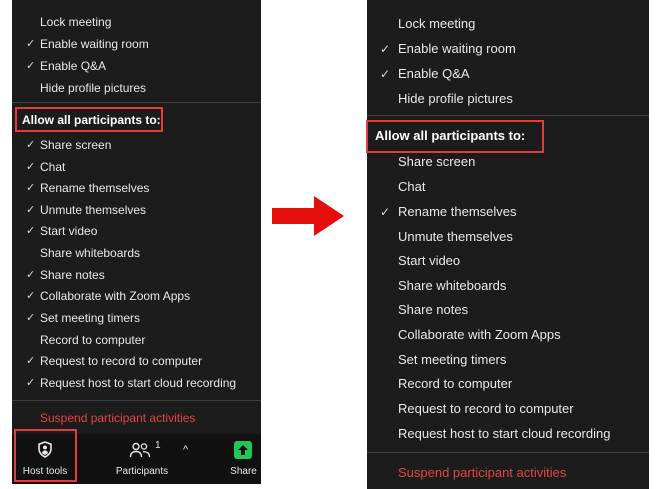  Describe the element at coordinates (188, 459) in the screenshot. I see `participants-options-caret: ^` at that location.